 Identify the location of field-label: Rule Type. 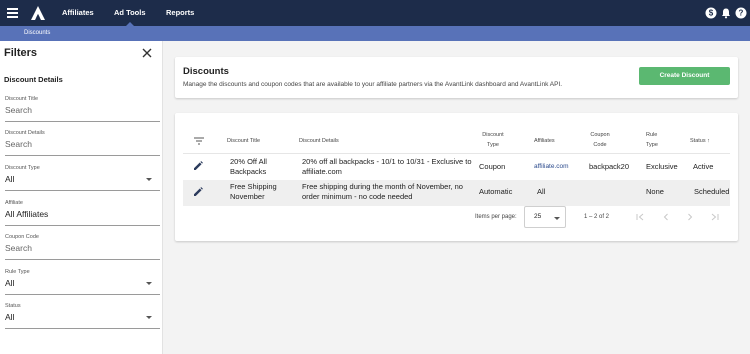
(17, 272).